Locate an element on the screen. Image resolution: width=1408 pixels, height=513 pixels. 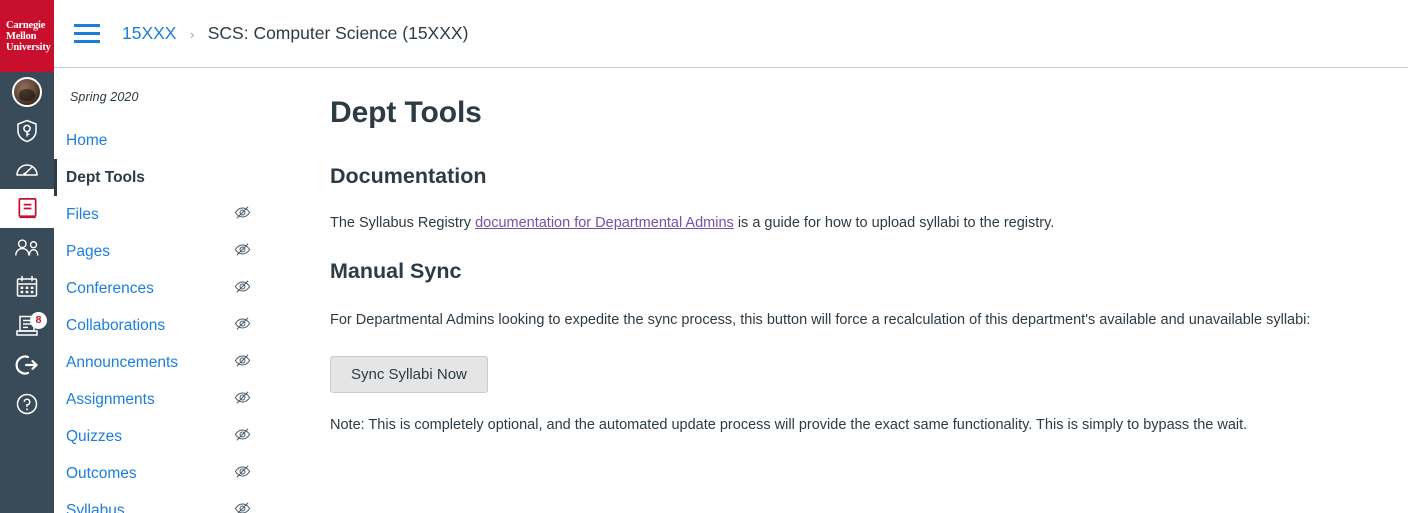
course-nav-label: Announcements is located at coordinates (122, 362).